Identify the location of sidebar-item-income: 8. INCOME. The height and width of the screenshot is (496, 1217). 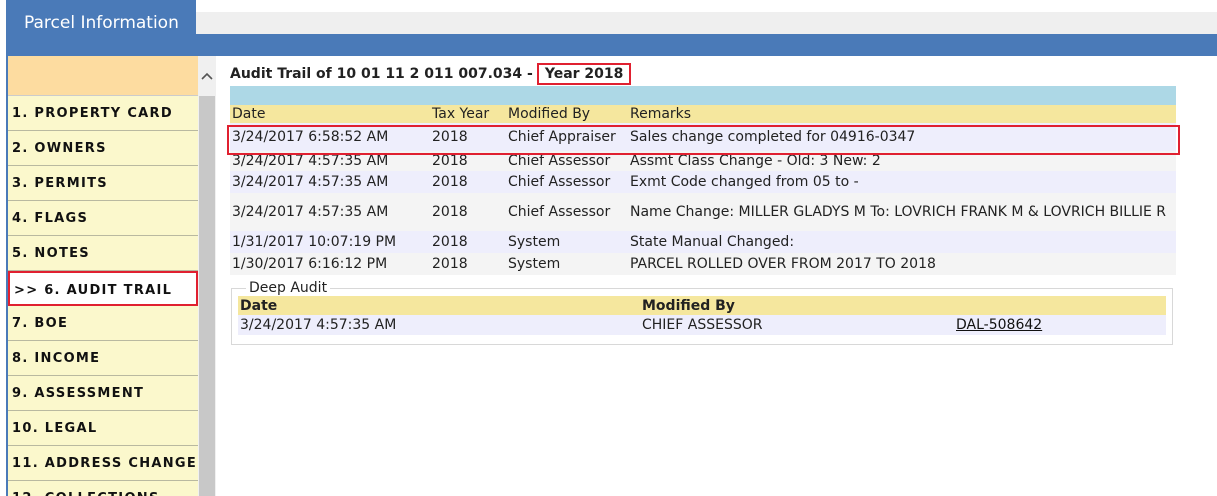
(103, 358).